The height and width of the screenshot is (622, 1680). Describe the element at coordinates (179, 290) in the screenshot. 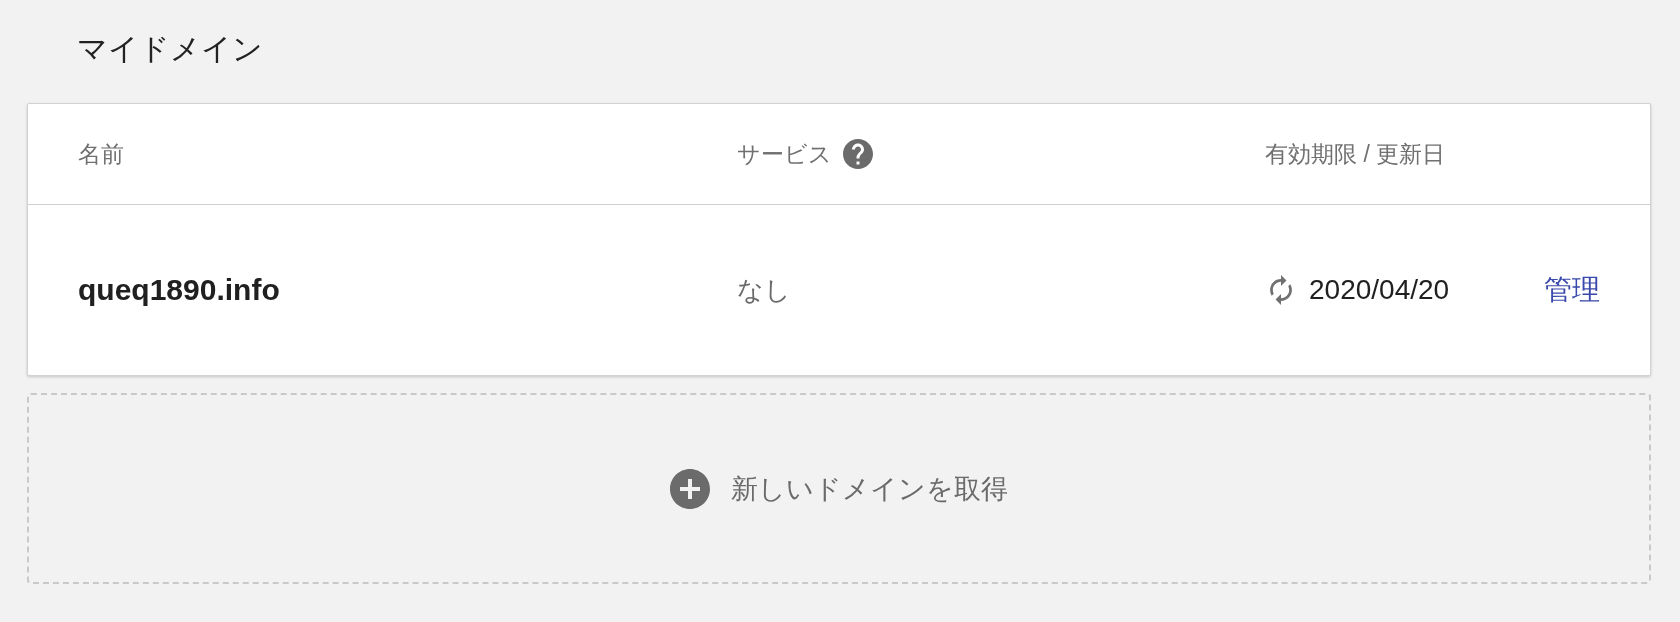

I see `domain-name: queq1890.info` at that location.